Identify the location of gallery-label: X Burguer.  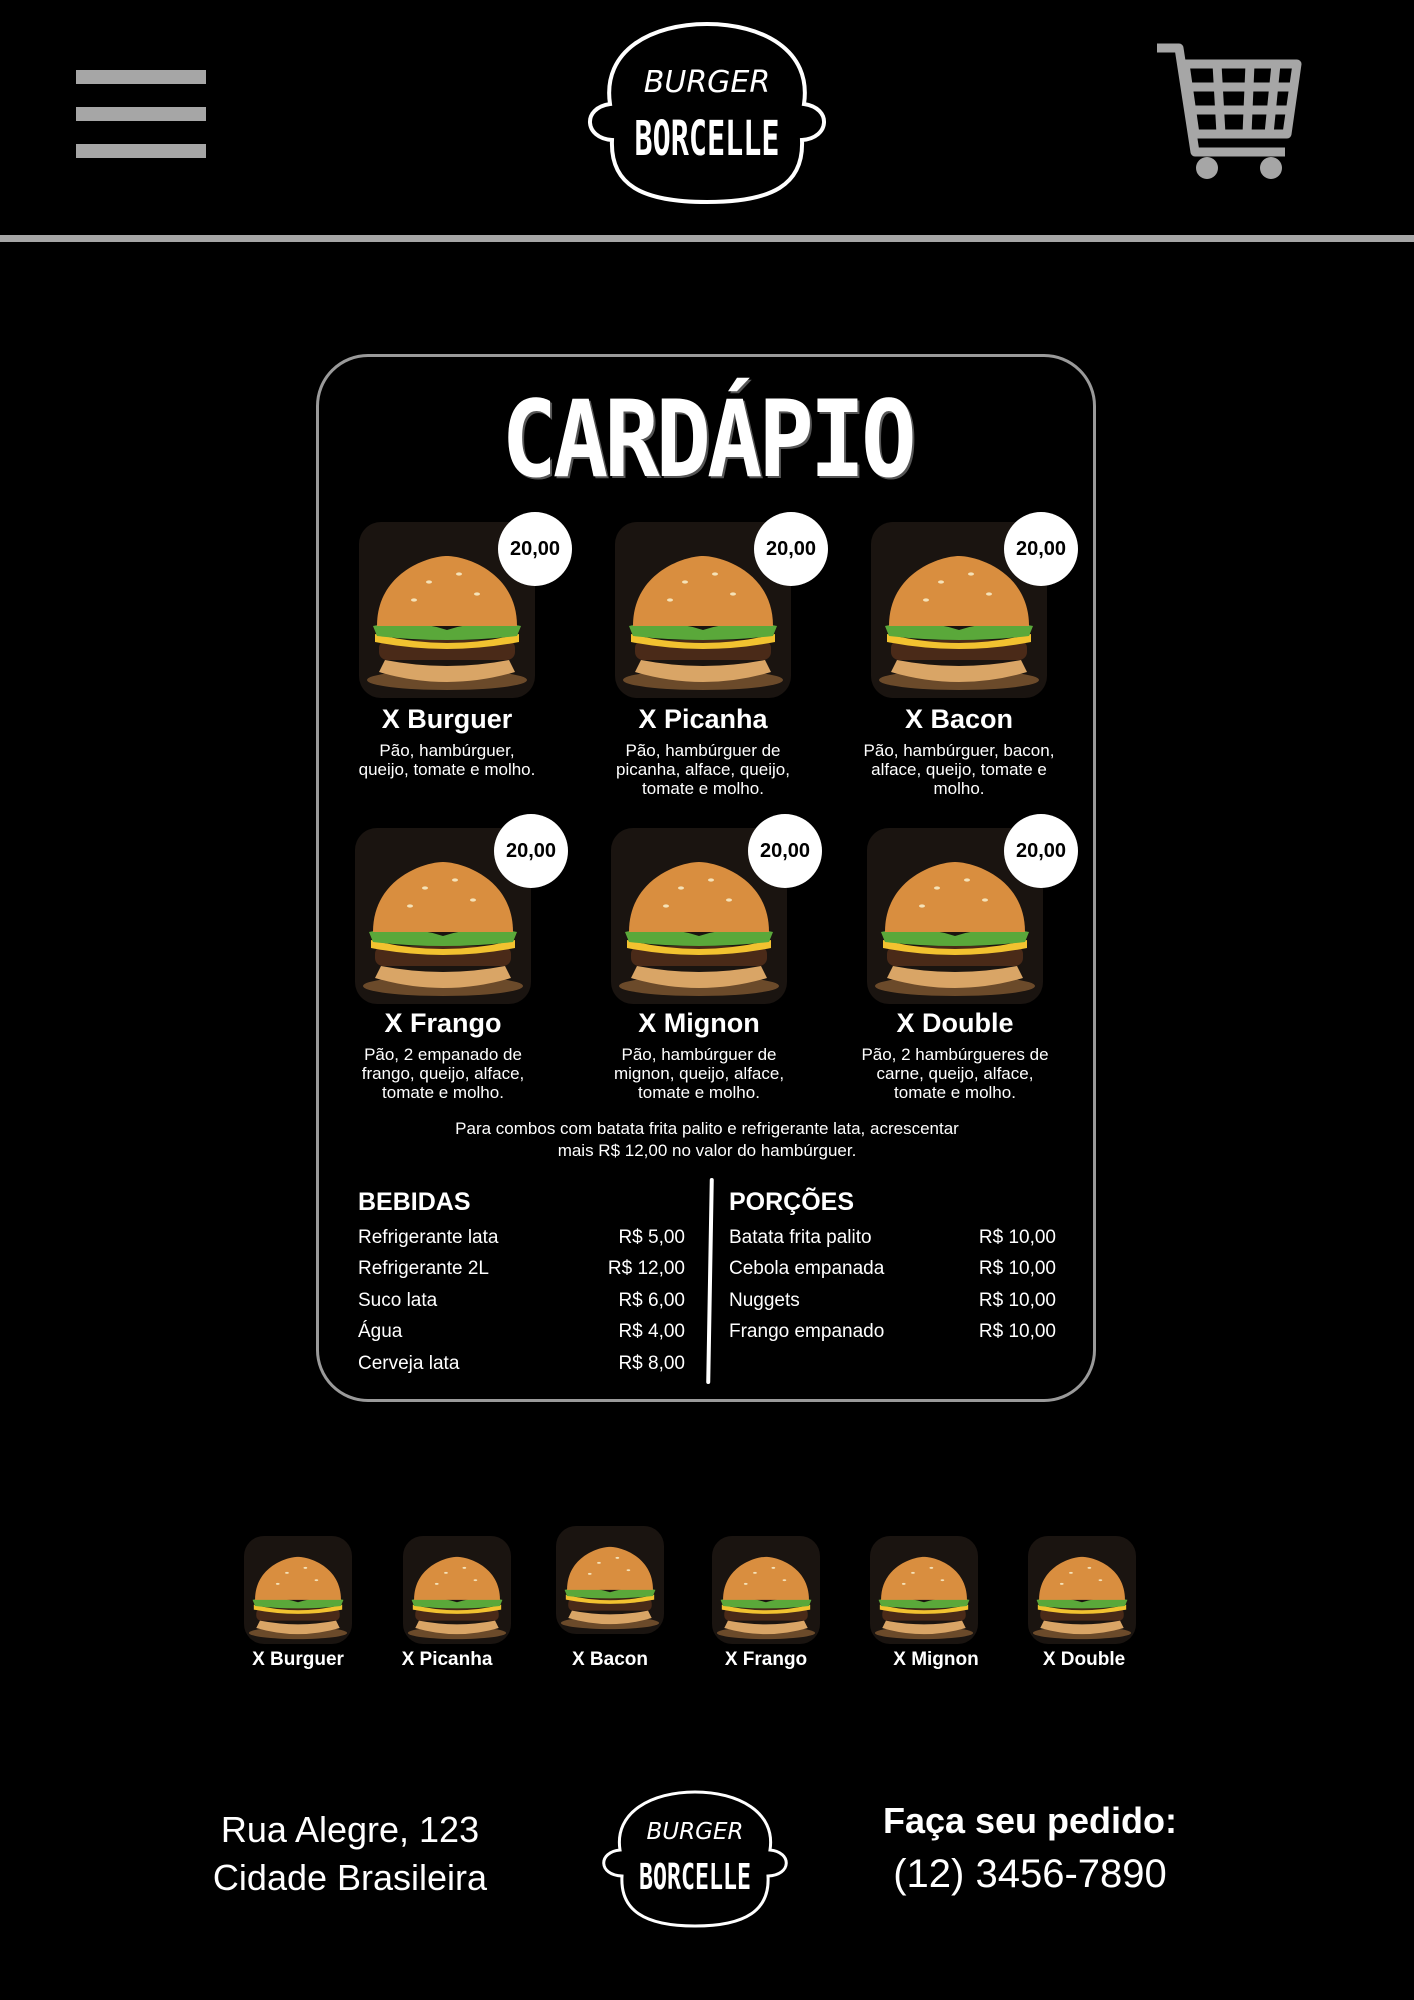
(298, 1660).